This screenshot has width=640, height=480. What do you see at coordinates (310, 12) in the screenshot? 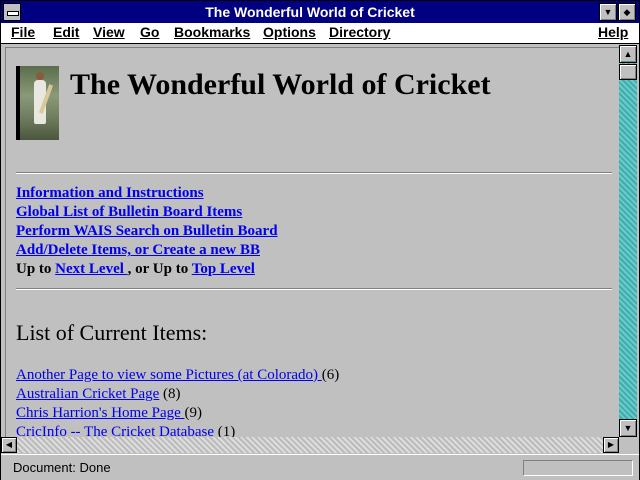
I see `window-title: The Wonderful World of Cricket` at bounding box center [310, 12].